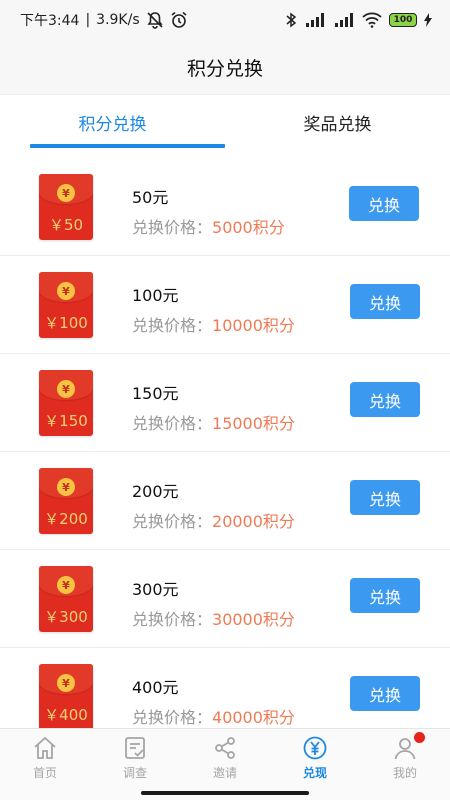 The height and width of the screenshot is (800, 450). I want to click on tab-bar: 积分兑换 奖品兑换, so click(225, 122).